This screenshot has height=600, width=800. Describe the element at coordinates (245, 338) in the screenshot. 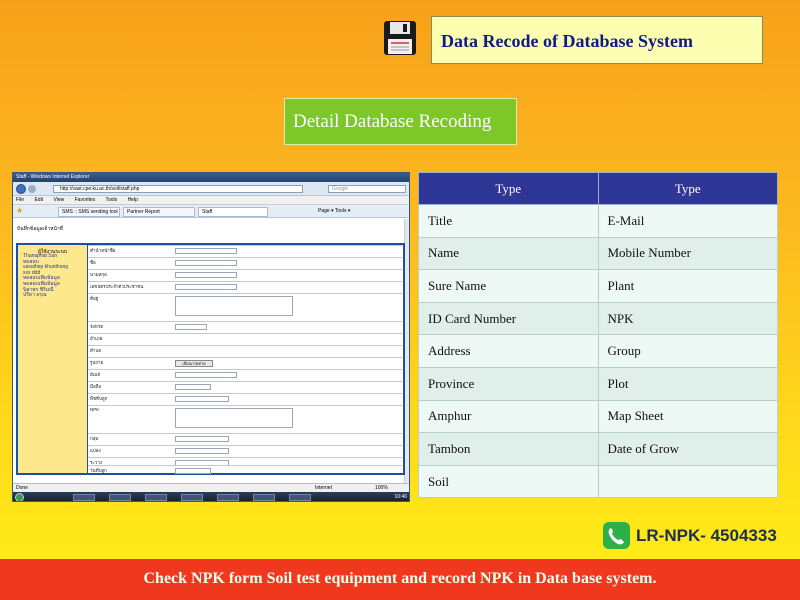

I see `form-row: อำเภอ` at that location.